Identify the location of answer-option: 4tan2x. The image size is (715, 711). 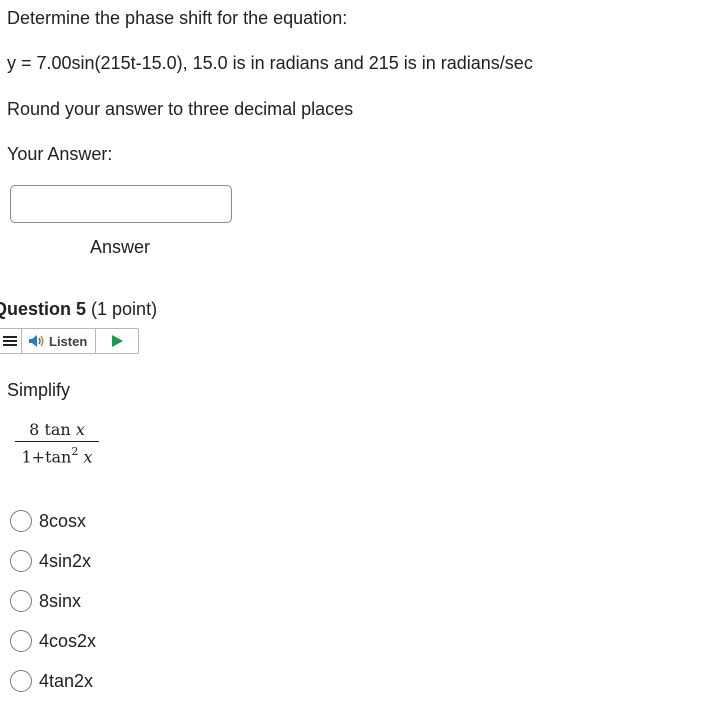
(51, 681).